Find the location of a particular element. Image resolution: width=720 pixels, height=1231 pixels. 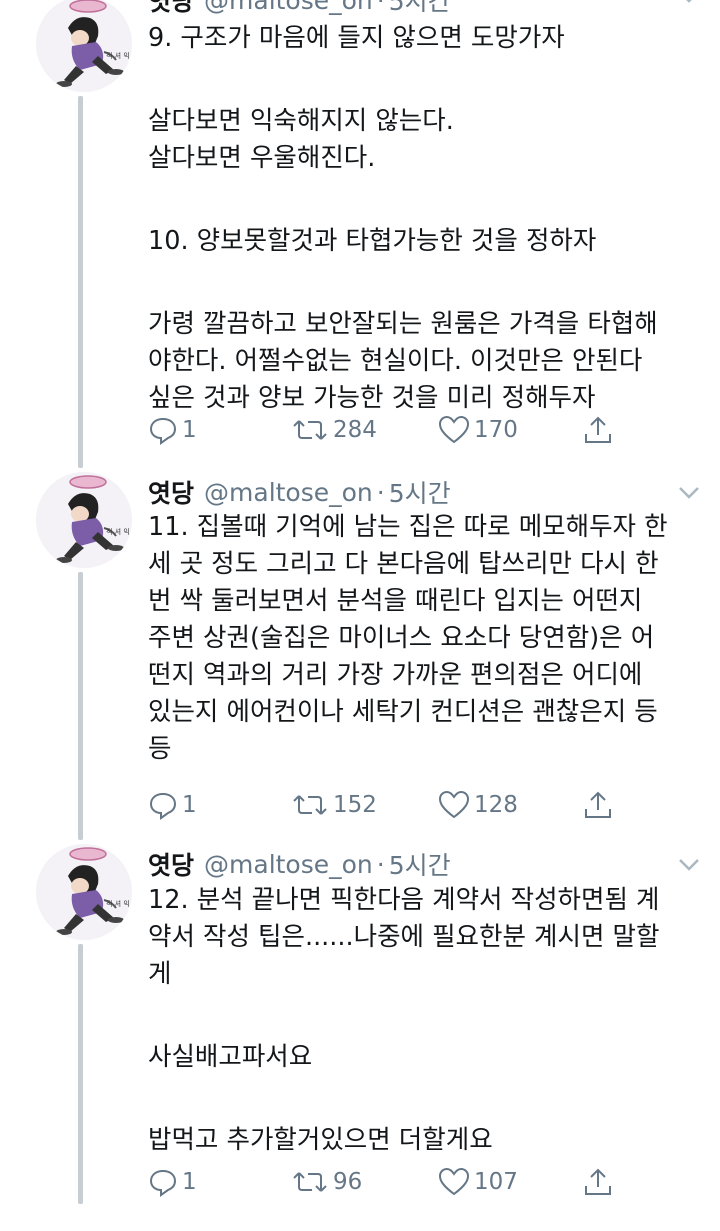

like-count: 107 is located at coordinates (496, 1182).